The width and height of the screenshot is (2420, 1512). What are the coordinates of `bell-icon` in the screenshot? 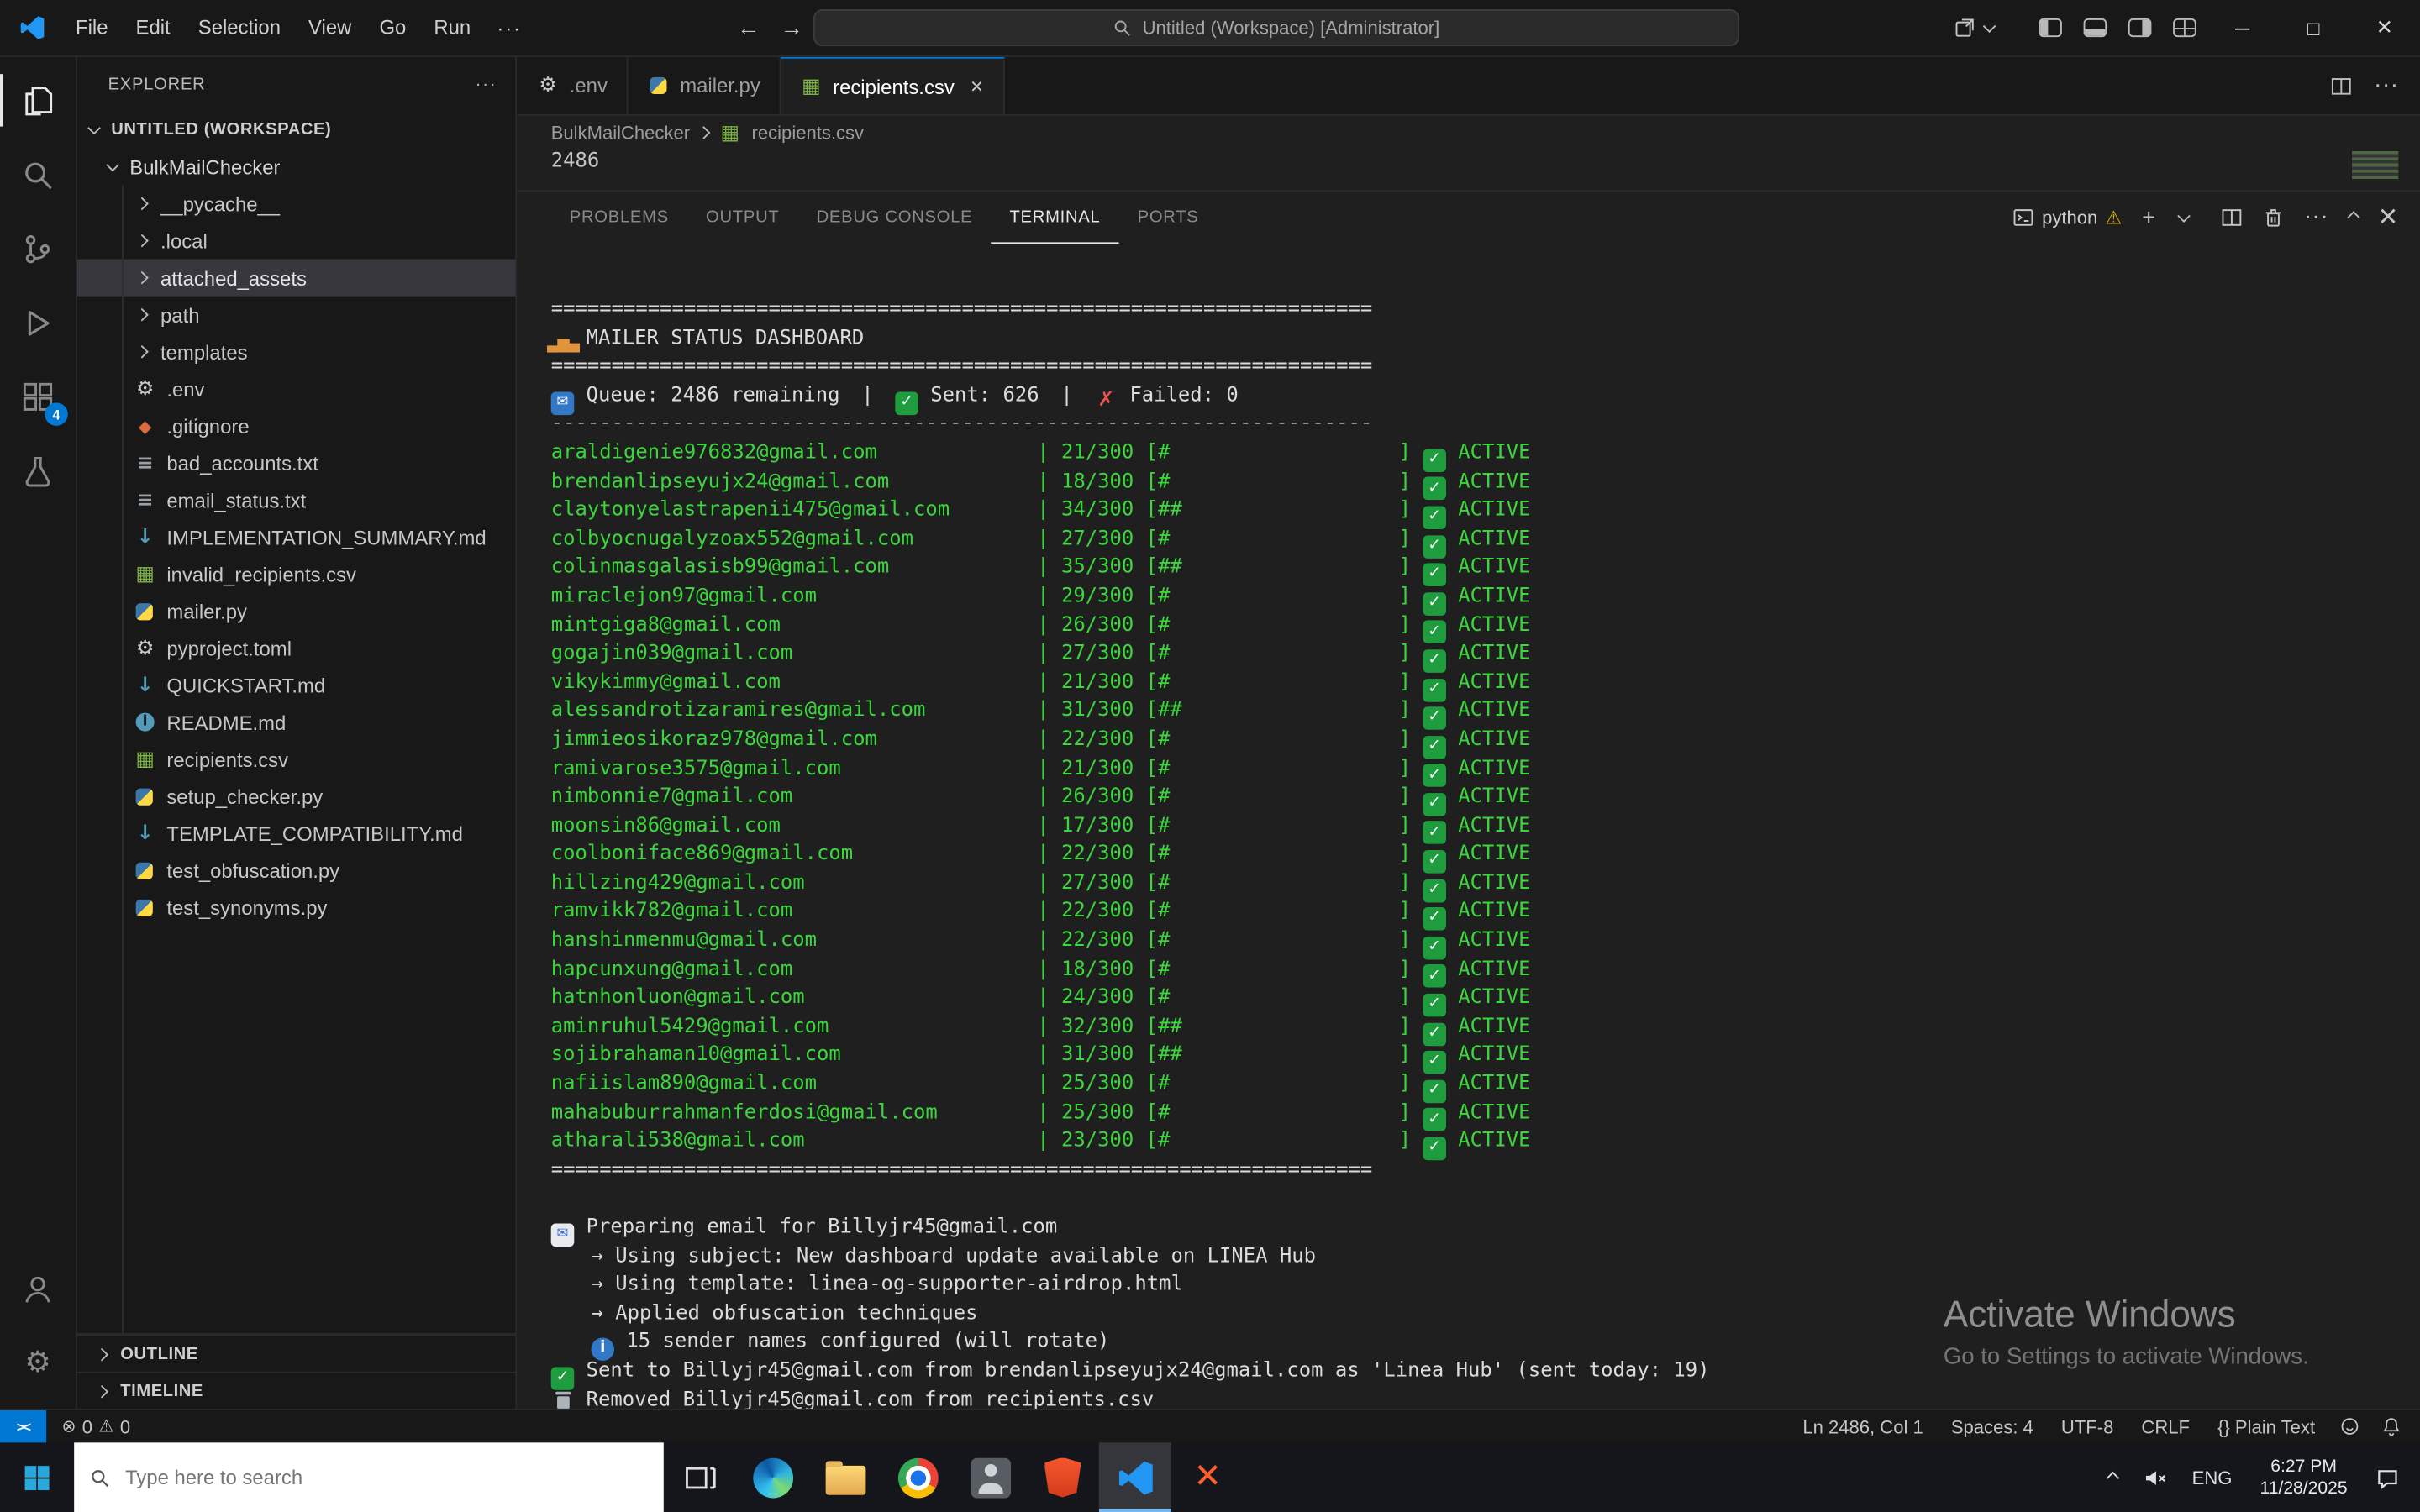 It's located at (2395, 1426).